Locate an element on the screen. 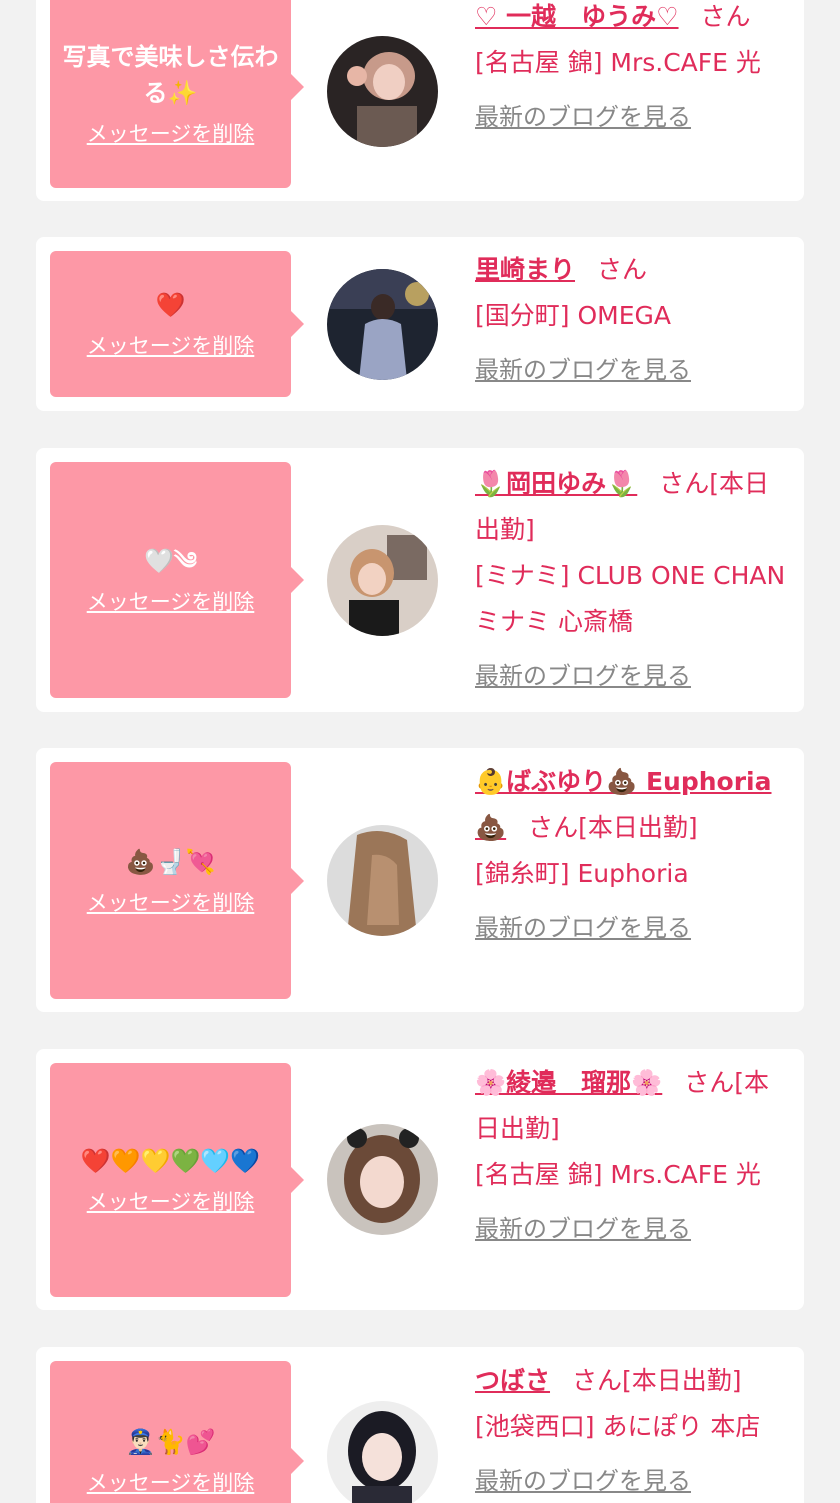 The image size is (840, 1503). message-text: 💩🚽💘 is located at coordinates (170, 861).